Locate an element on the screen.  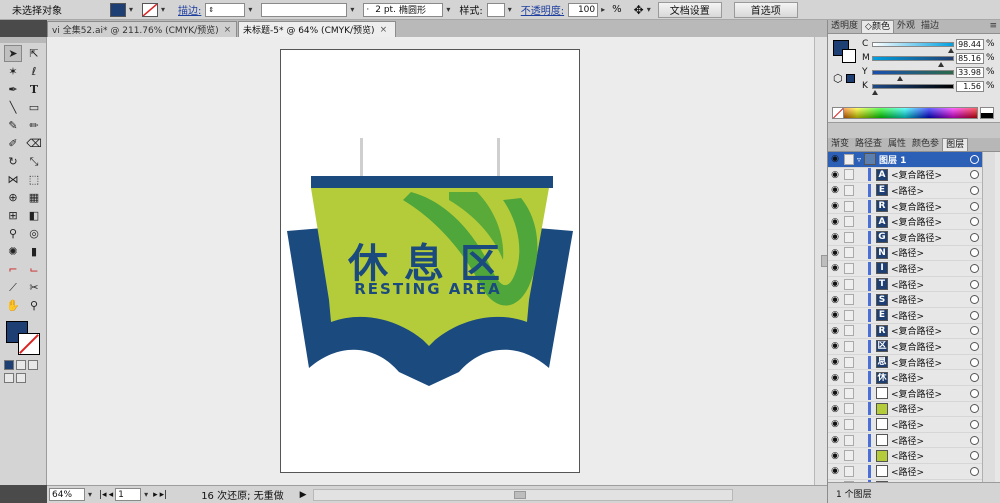
layer-item-row: ◉ 休 <路径> is located at coordinates (905, 378).